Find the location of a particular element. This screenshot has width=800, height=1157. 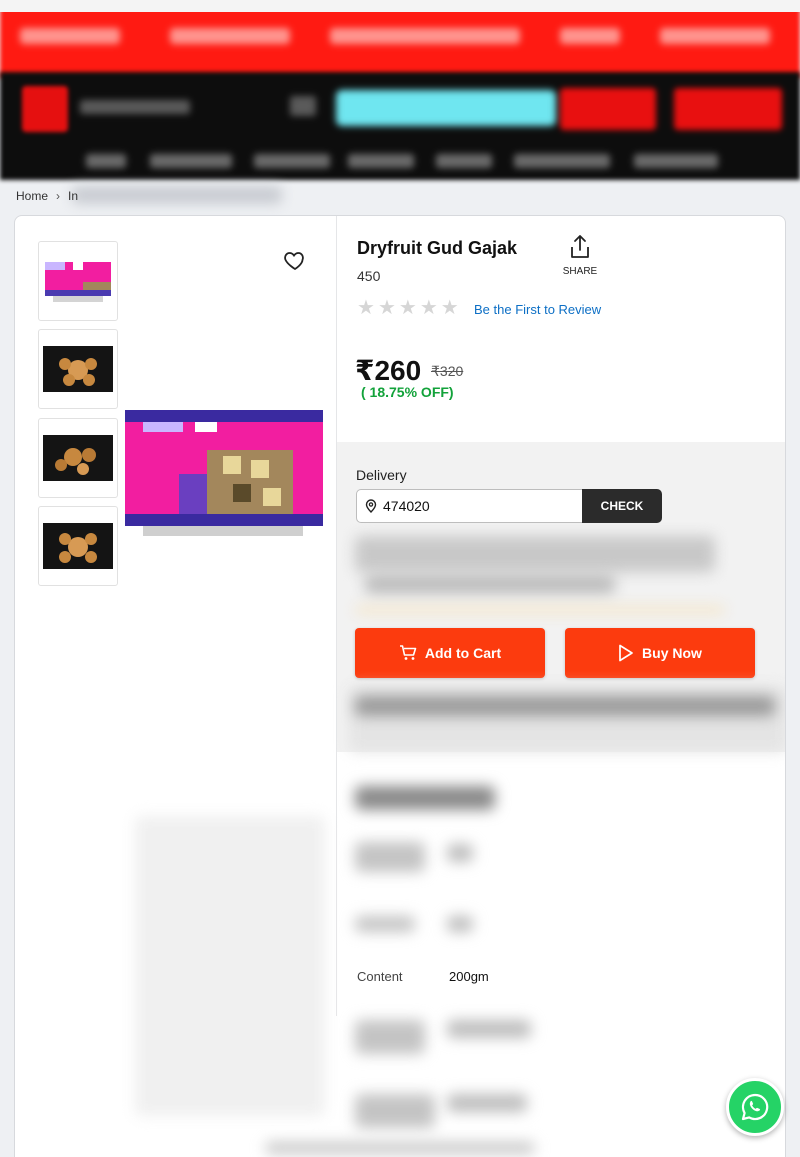

share-label: SHARE is located at coordinates (580, 271).